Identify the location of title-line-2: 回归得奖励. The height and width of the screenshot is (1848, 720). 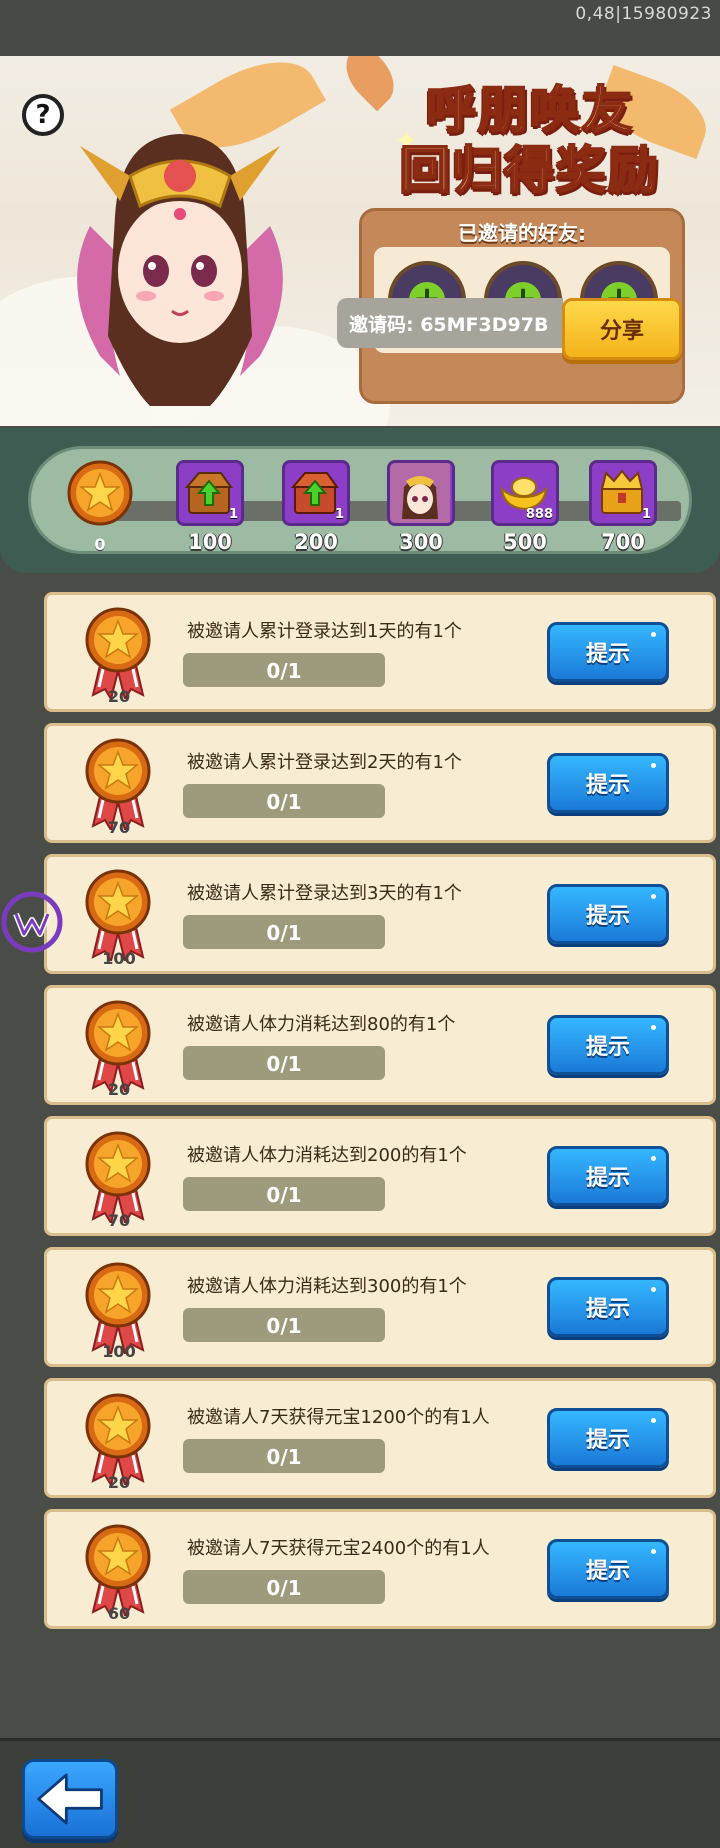
(529, 170).